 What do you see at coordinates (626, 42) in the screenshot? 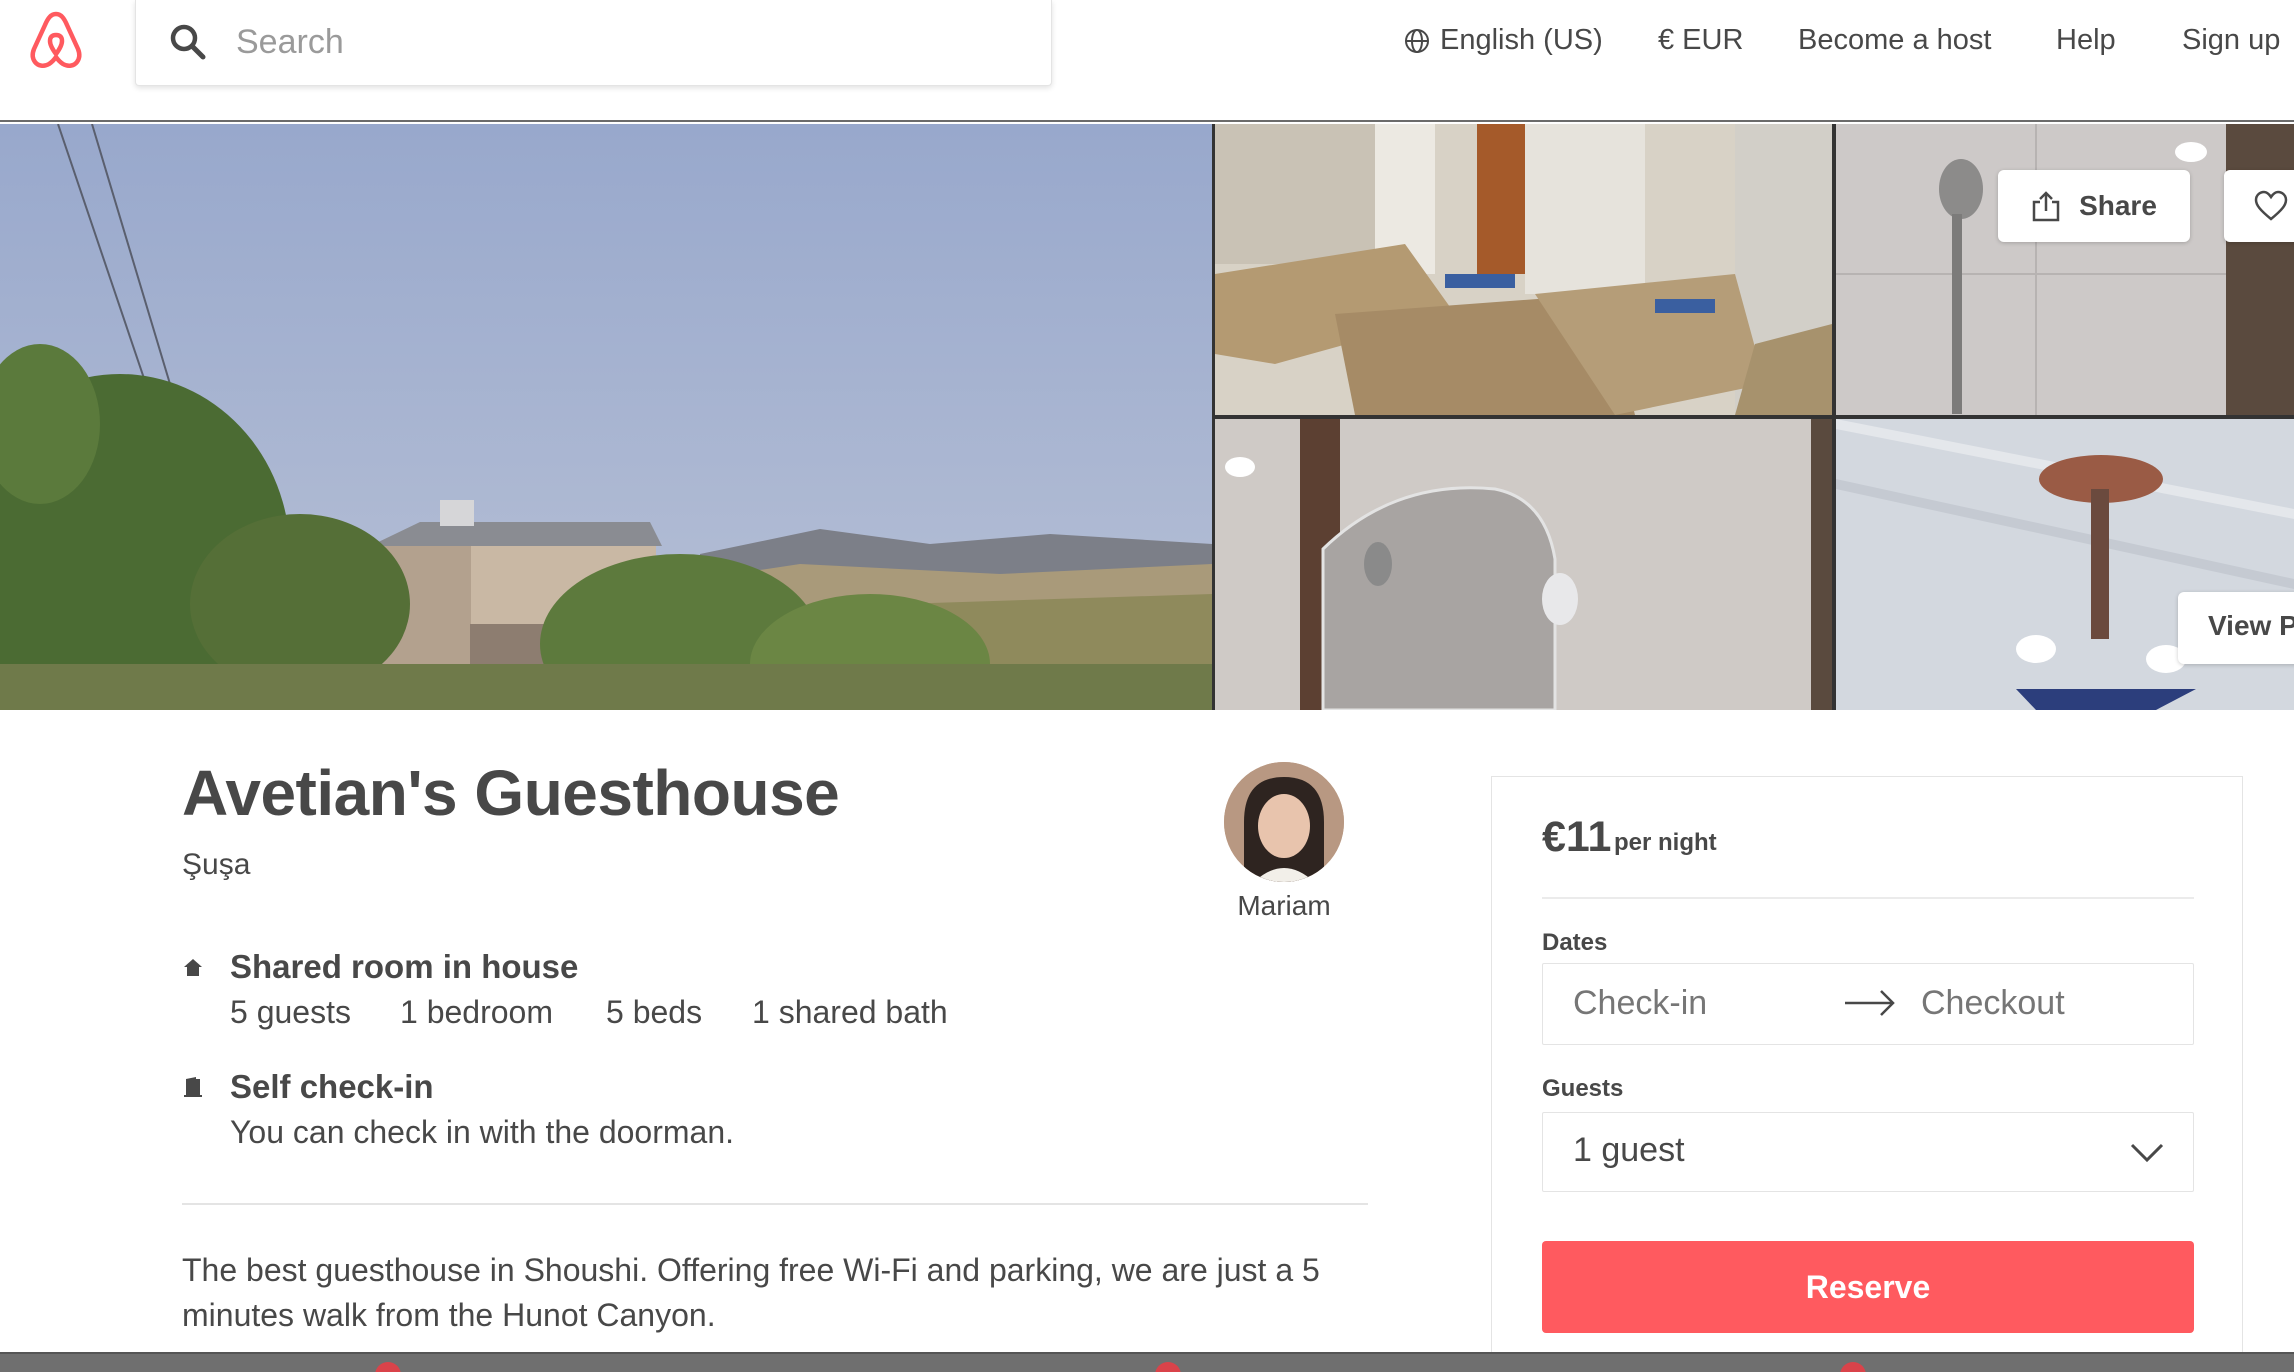
I see `search-input` at bounding box center [626, 42].